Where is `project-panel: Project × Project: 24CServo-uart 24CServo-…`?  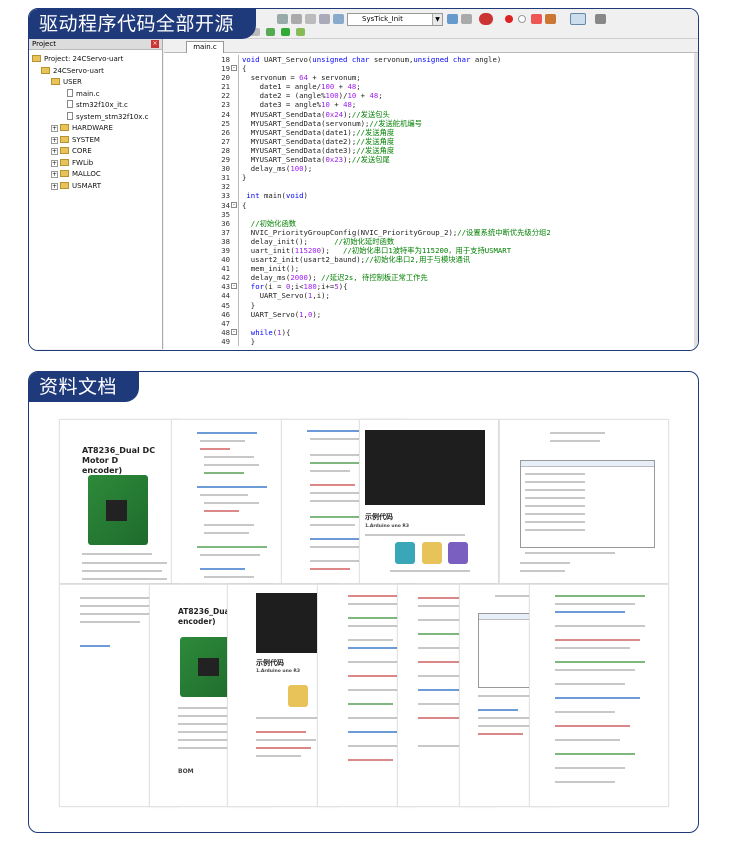 project-panel: Project × Project: 24CServo-uart 24CServo-… is located at coordinates (96, 194).